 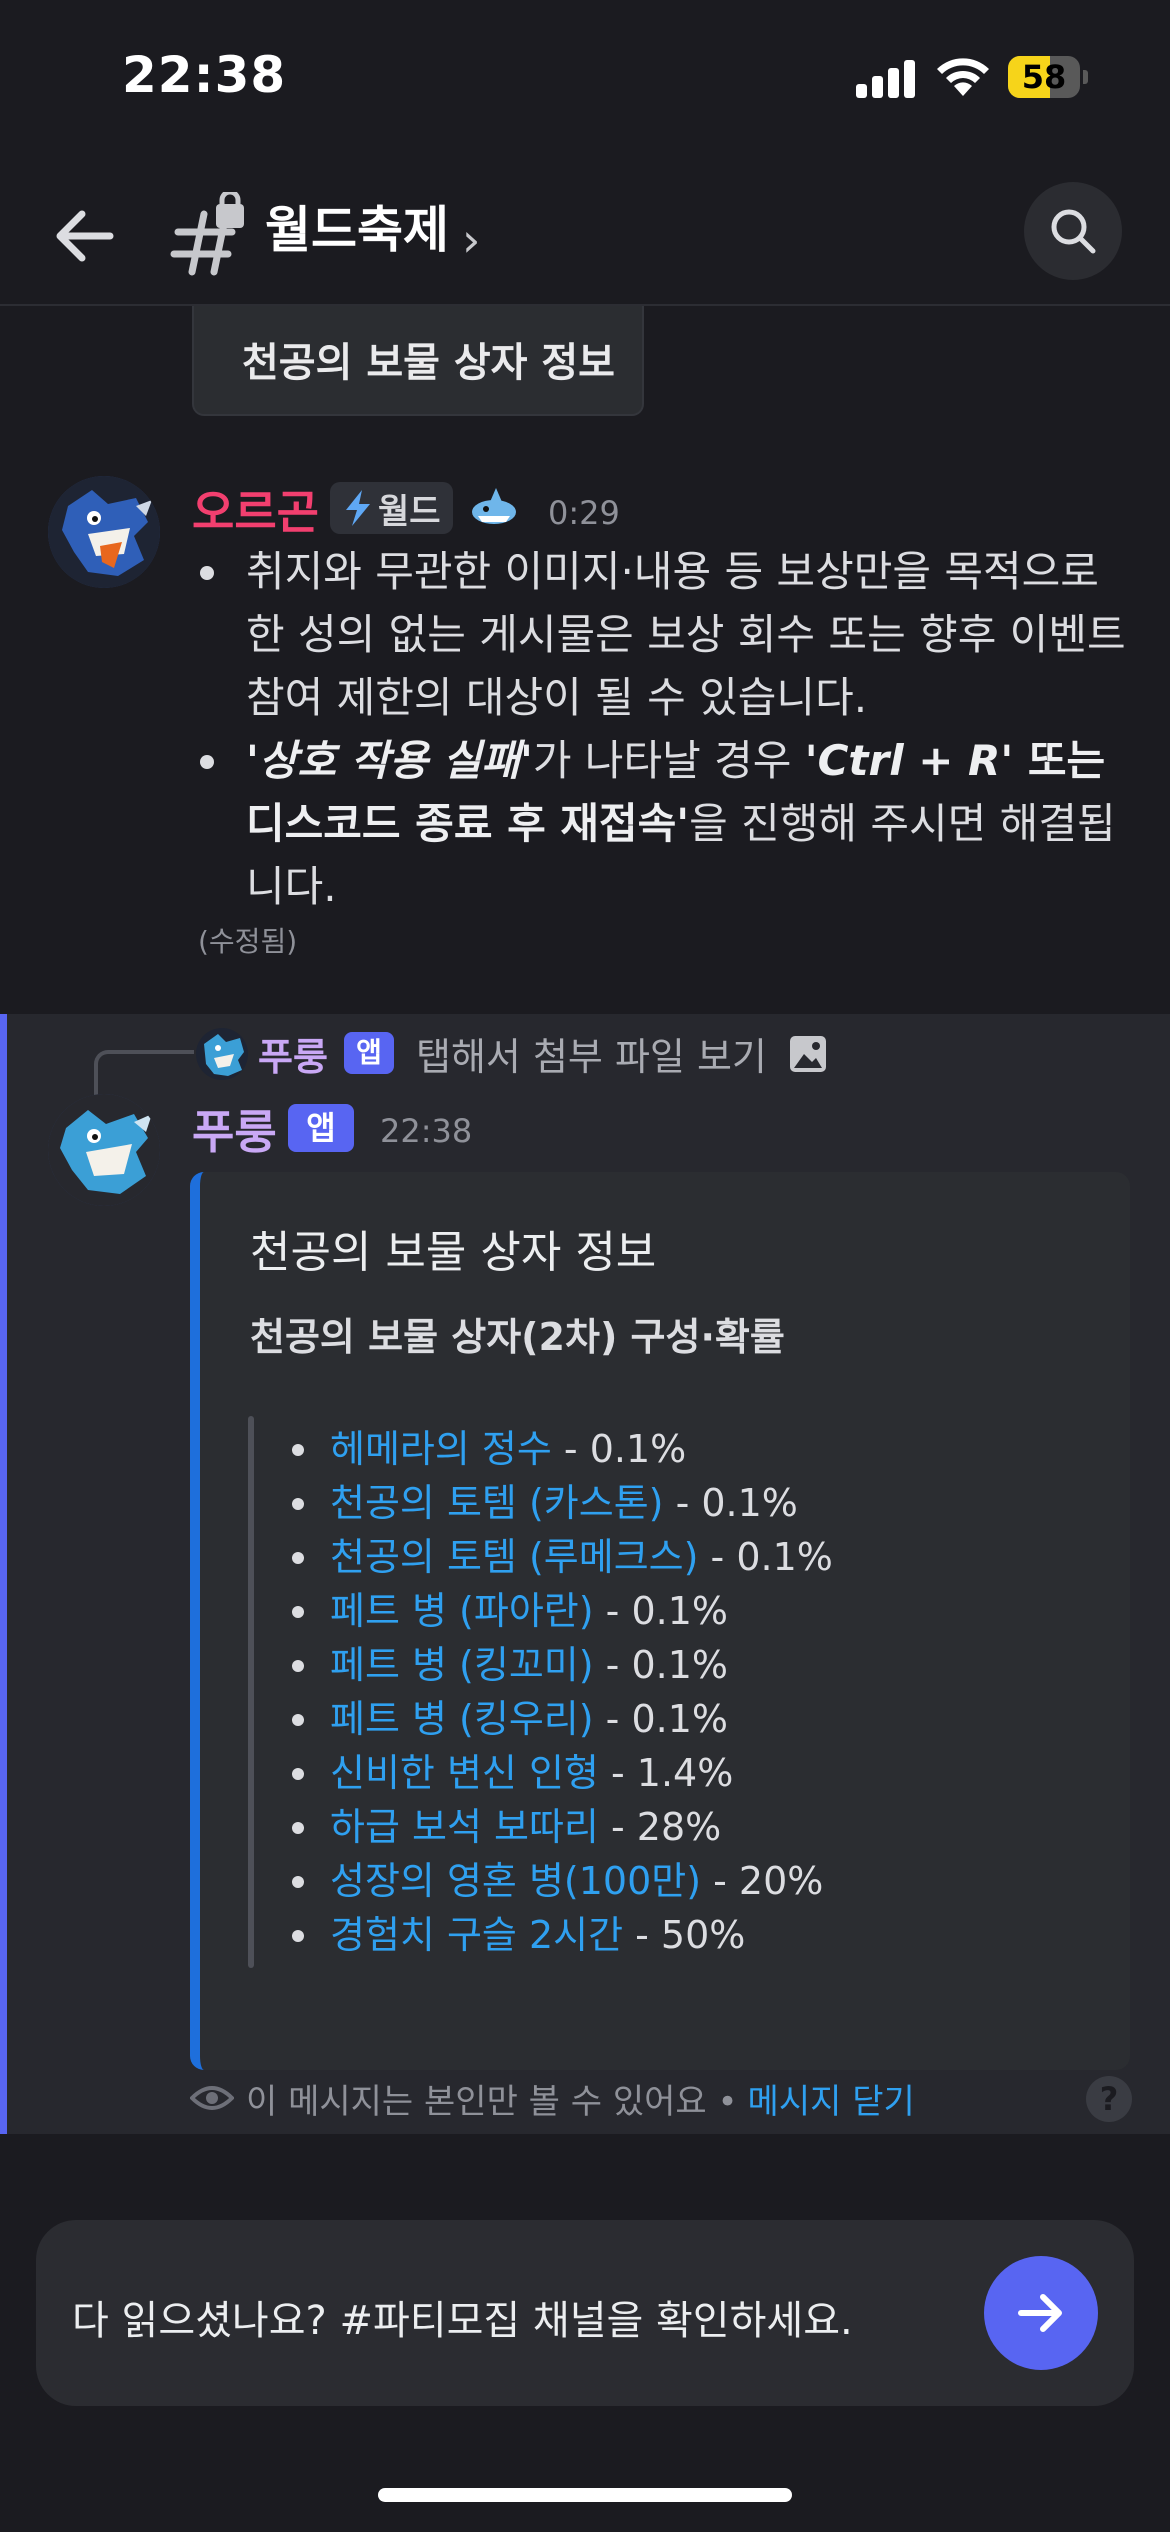 I want to click on channel-name: 월드축제, so click(x=357, y=230).